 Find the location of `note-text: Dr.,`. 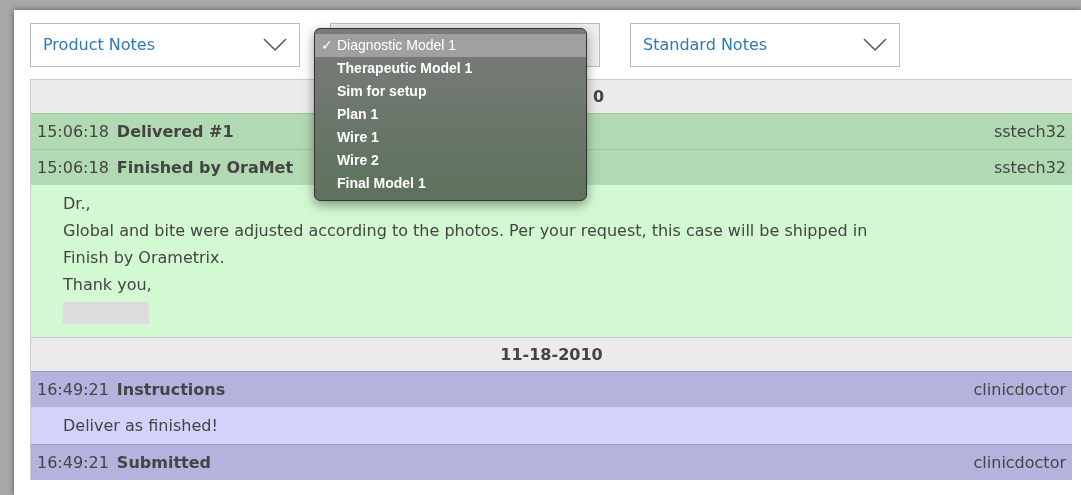

note-text: Dr., is located at coordinates (77, 204).